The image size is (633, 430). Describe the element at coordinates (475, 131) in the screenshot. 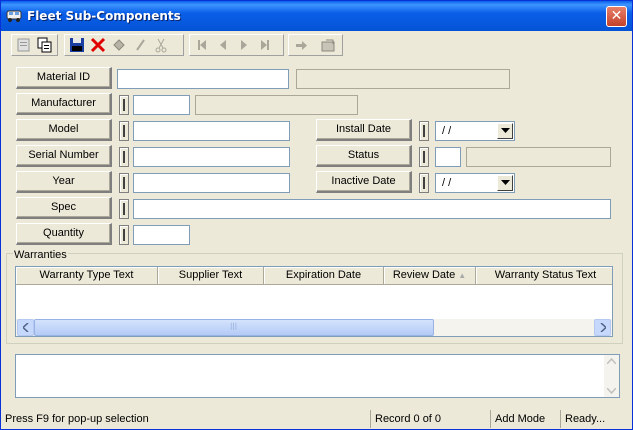

I see `install-date-picker: / /` at that location.